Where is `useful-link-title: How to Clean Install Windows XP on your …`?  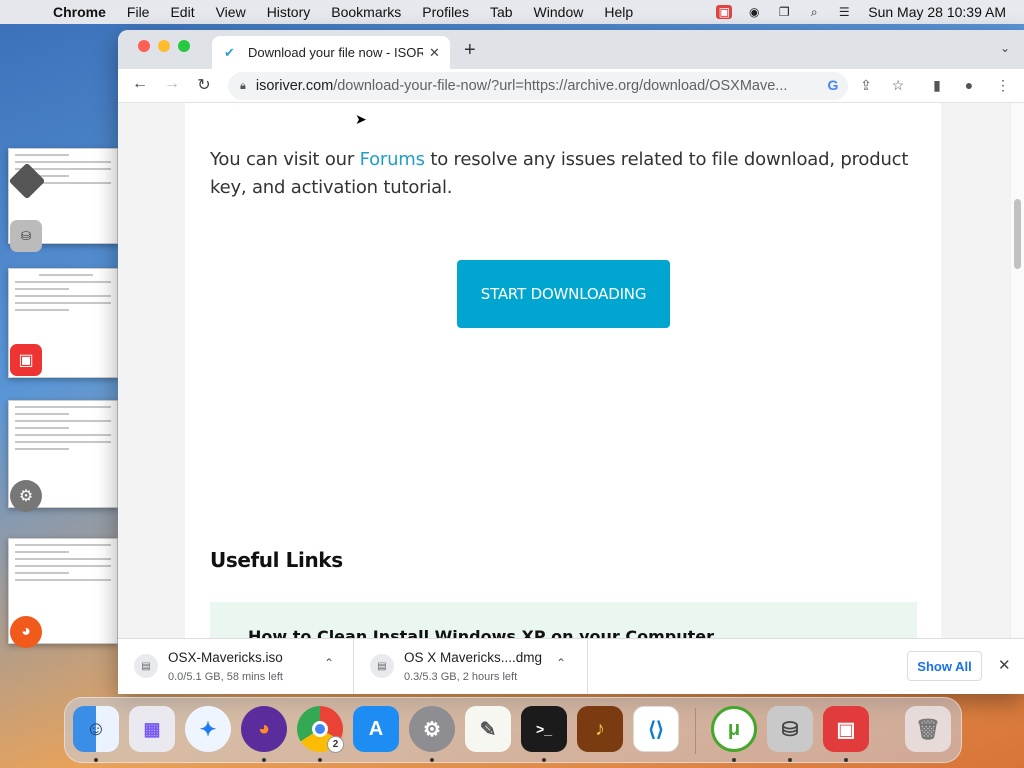 useful-link-title: How to Clean Install Windows XP on your … is located at coordinates (481, 632).